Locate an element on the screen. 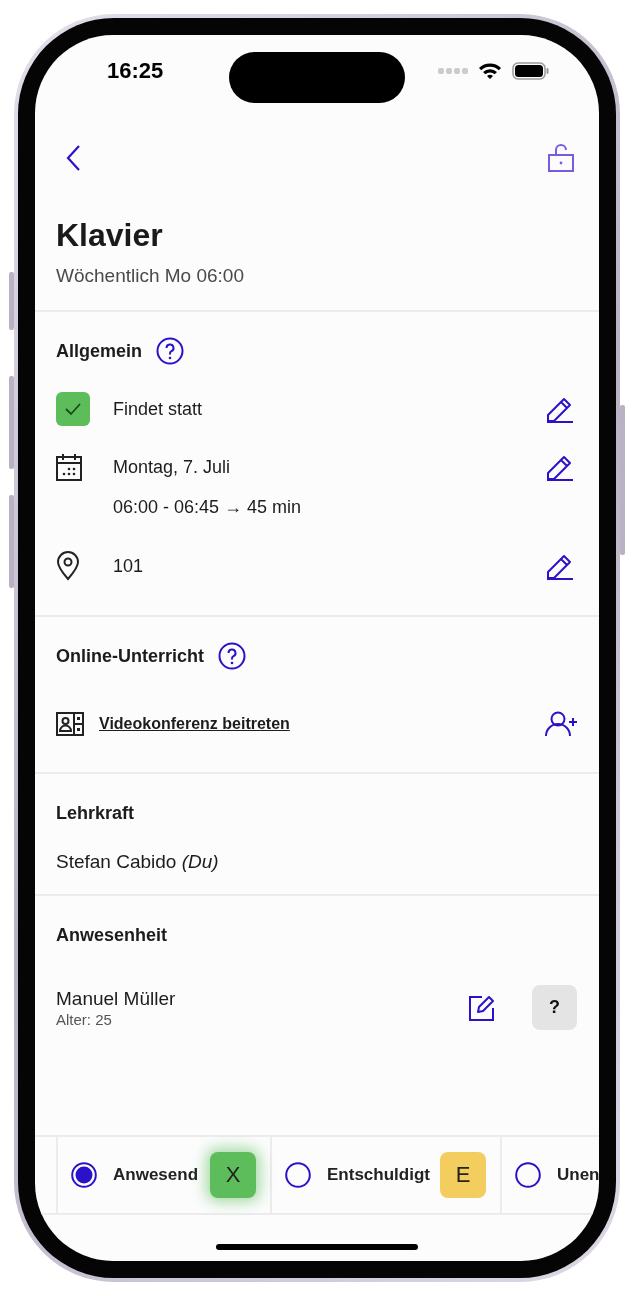 This screenshot has width=634, height=1296. attendance-option: Unen is located at coordinates (550, 1175).